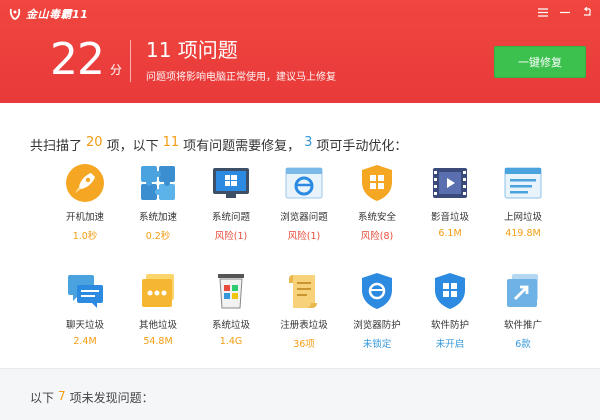 This screenshot has width=600, height=420. Describe the element at coordinates (449, 325) in the screenshot. I see `item-label: 软件防护` at that location.